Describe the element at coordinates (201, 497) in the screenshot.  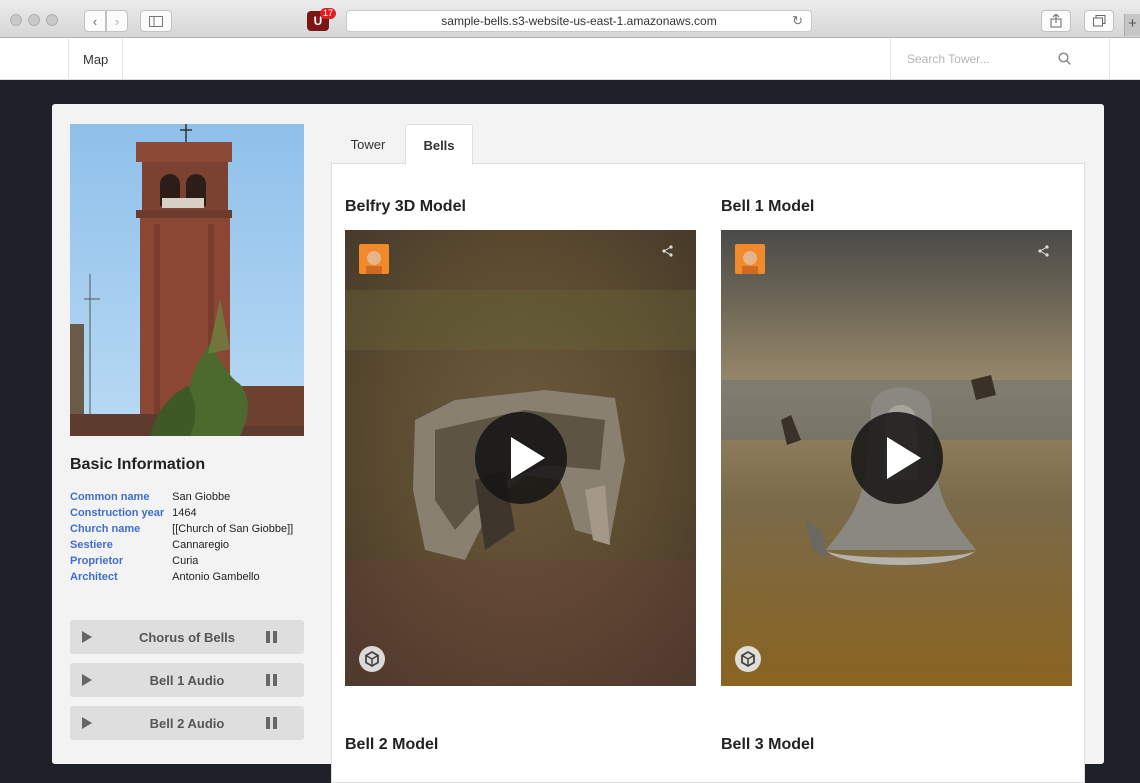
I see `info-value: San Giobbe` at that location.